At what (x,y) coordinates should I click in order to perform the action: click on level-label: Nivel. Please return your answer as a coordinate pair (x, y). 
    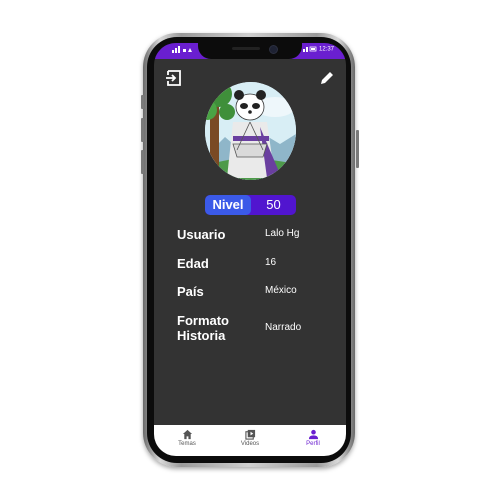
    Looking at the image, I should click on (228, 205).